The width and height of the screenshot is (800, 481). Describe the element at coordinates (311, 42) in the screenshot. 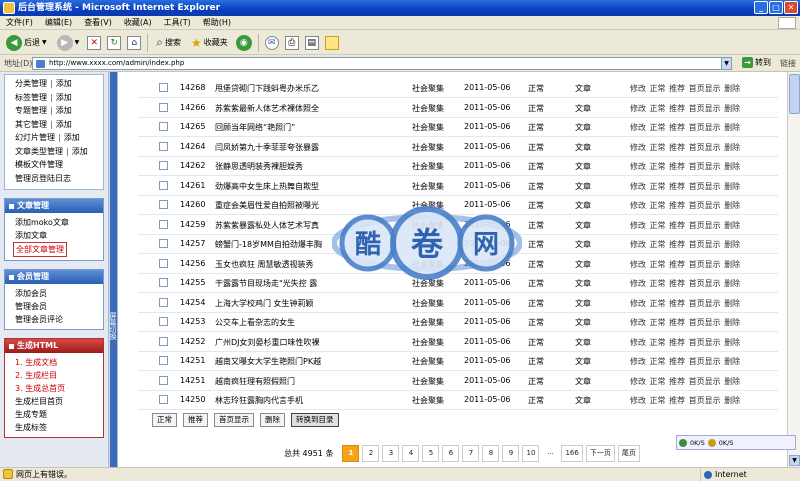

I see `edit-icon: ▤` at that location.